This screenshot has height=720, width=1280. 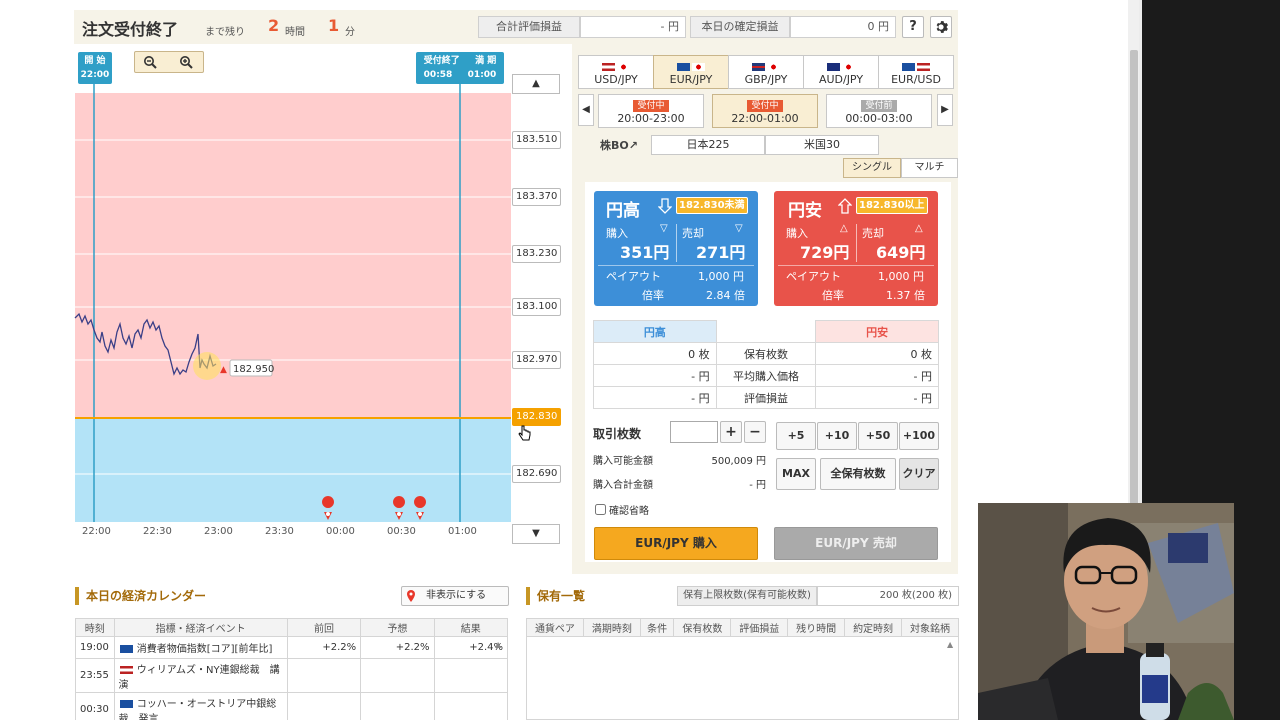 I want to click on session-item: 受付中 20:00-23:00, so click(x=651, y=111).